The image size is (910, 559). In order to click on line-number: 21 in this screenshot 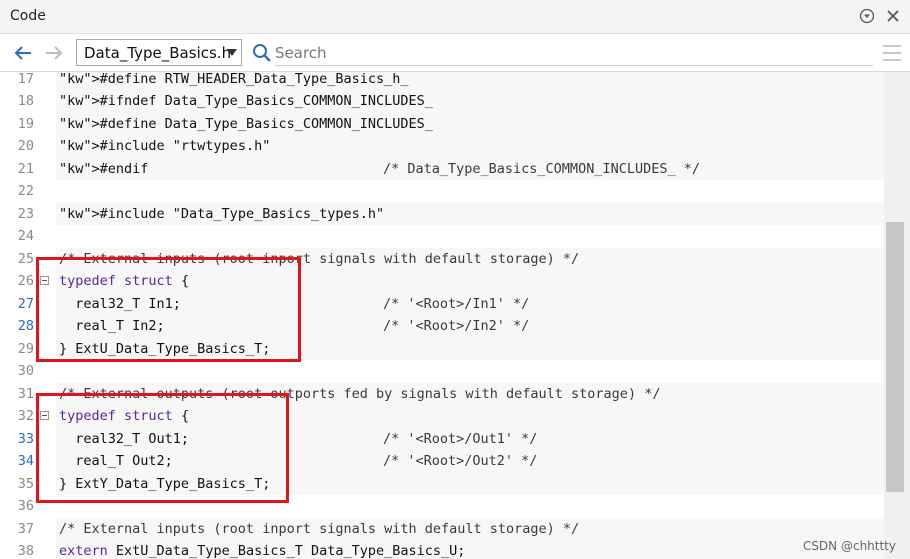, I will do `click(25, 168)`.